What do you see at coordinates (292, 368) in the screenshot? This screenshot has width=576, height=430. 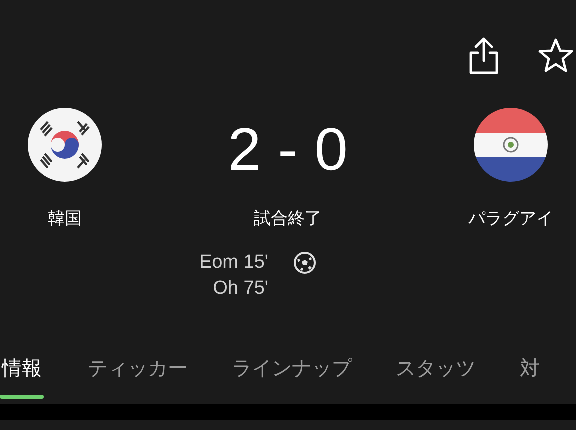 I see `tab: ラインナップ` at bounding box center [292, 368].